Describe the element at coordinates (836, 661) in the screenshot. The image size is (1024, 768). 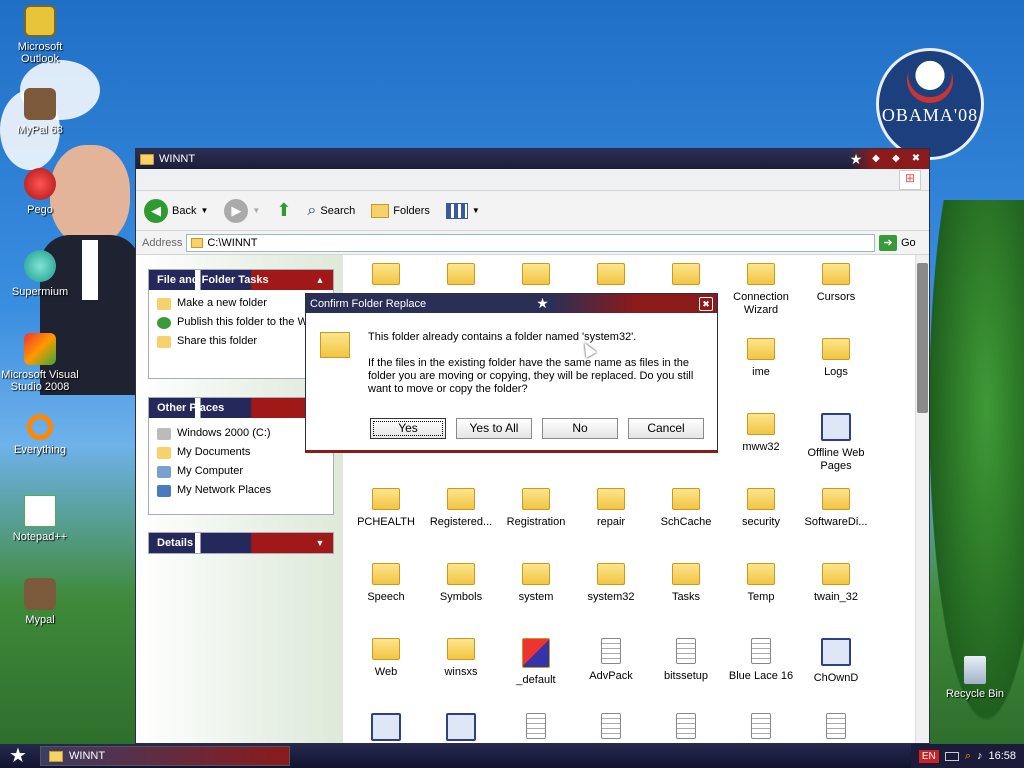
I see `file-item: ChOwnD` at that location.